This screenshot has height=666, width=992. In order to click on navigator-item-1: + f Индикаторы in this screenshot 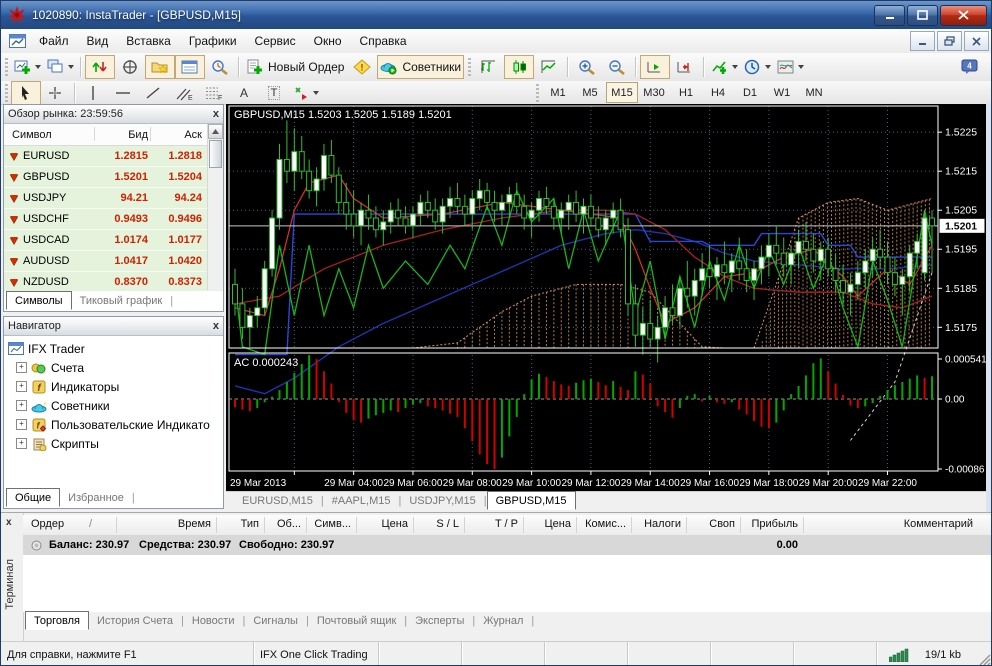, I will do `click(119, 386)`.